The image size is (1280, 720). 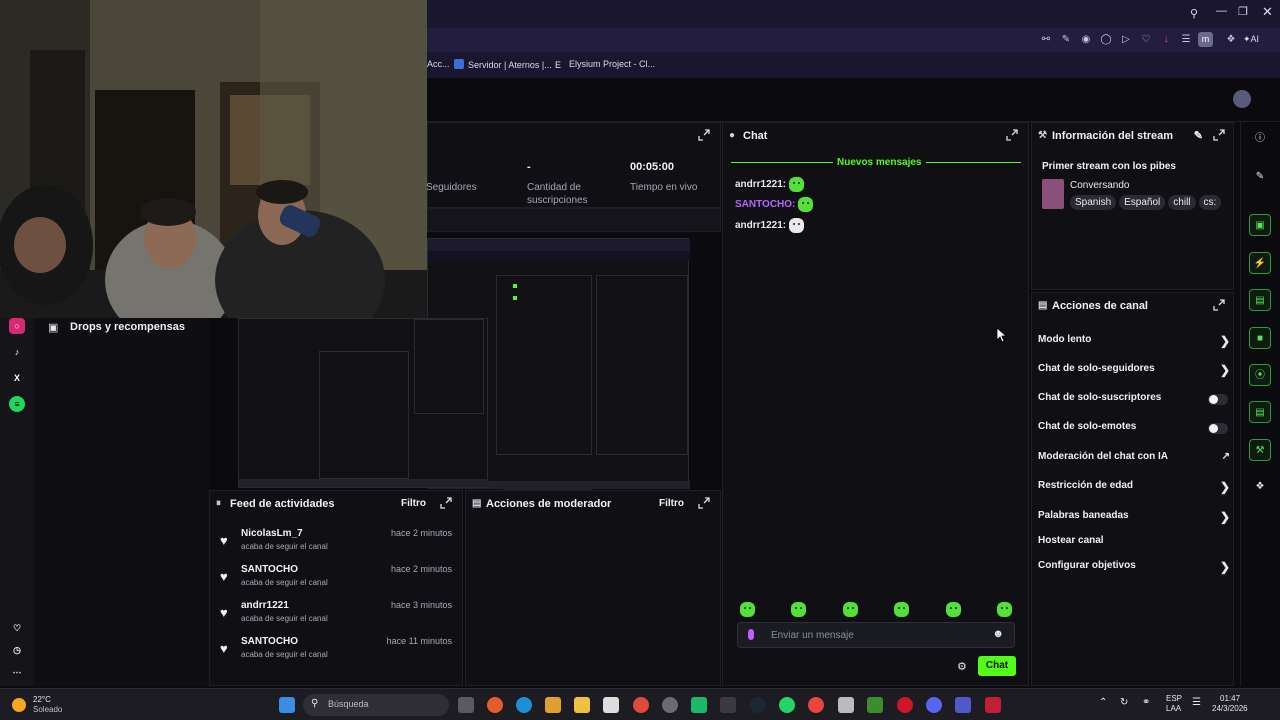 What do you see at coordinates (1046, 40) in the screenshot?
I see `key-icon: ⚯` at bounding box center [1046, 40].